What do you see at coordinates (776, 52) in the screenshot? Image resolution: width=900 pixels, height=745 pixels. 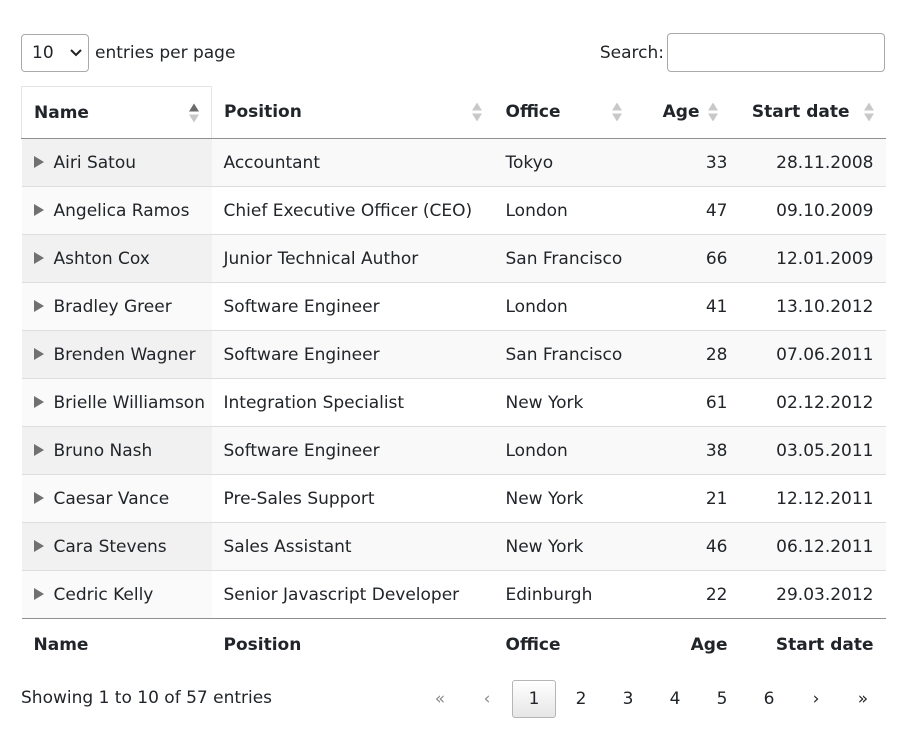 I see `search-input` at bounding box center [776, 52].